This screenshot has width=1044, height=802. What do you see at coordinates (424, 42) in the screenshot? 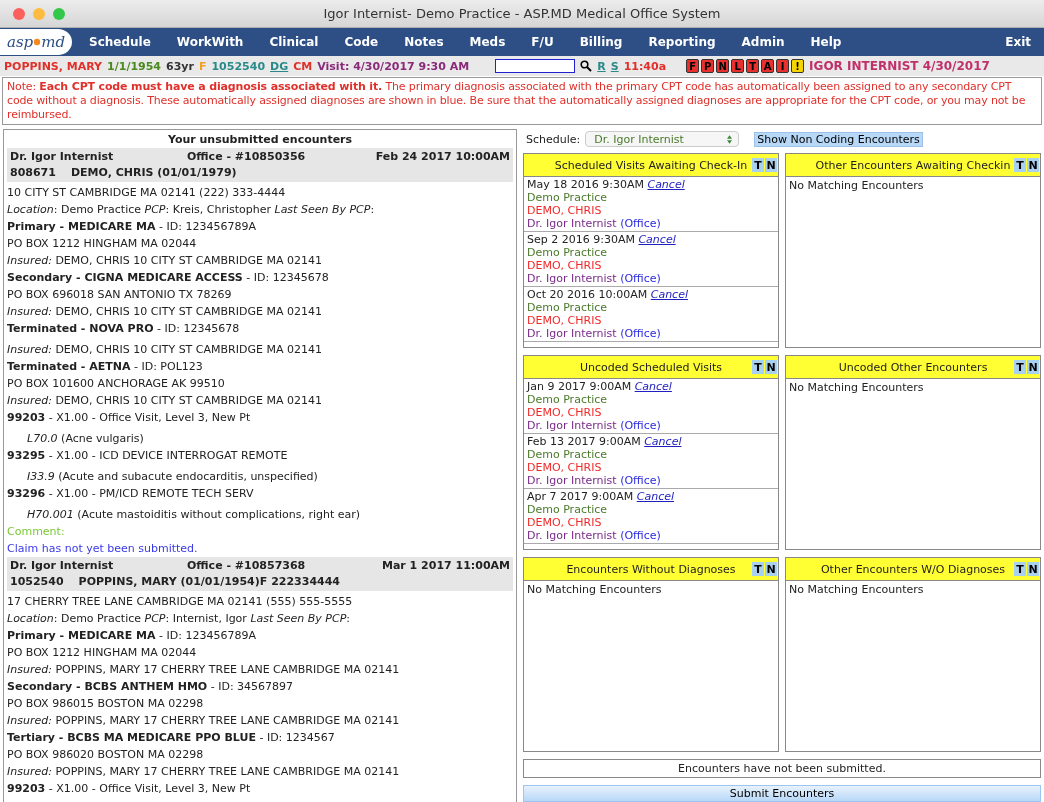
I see `menu-item: Notes` at bounding box center [424, 42].